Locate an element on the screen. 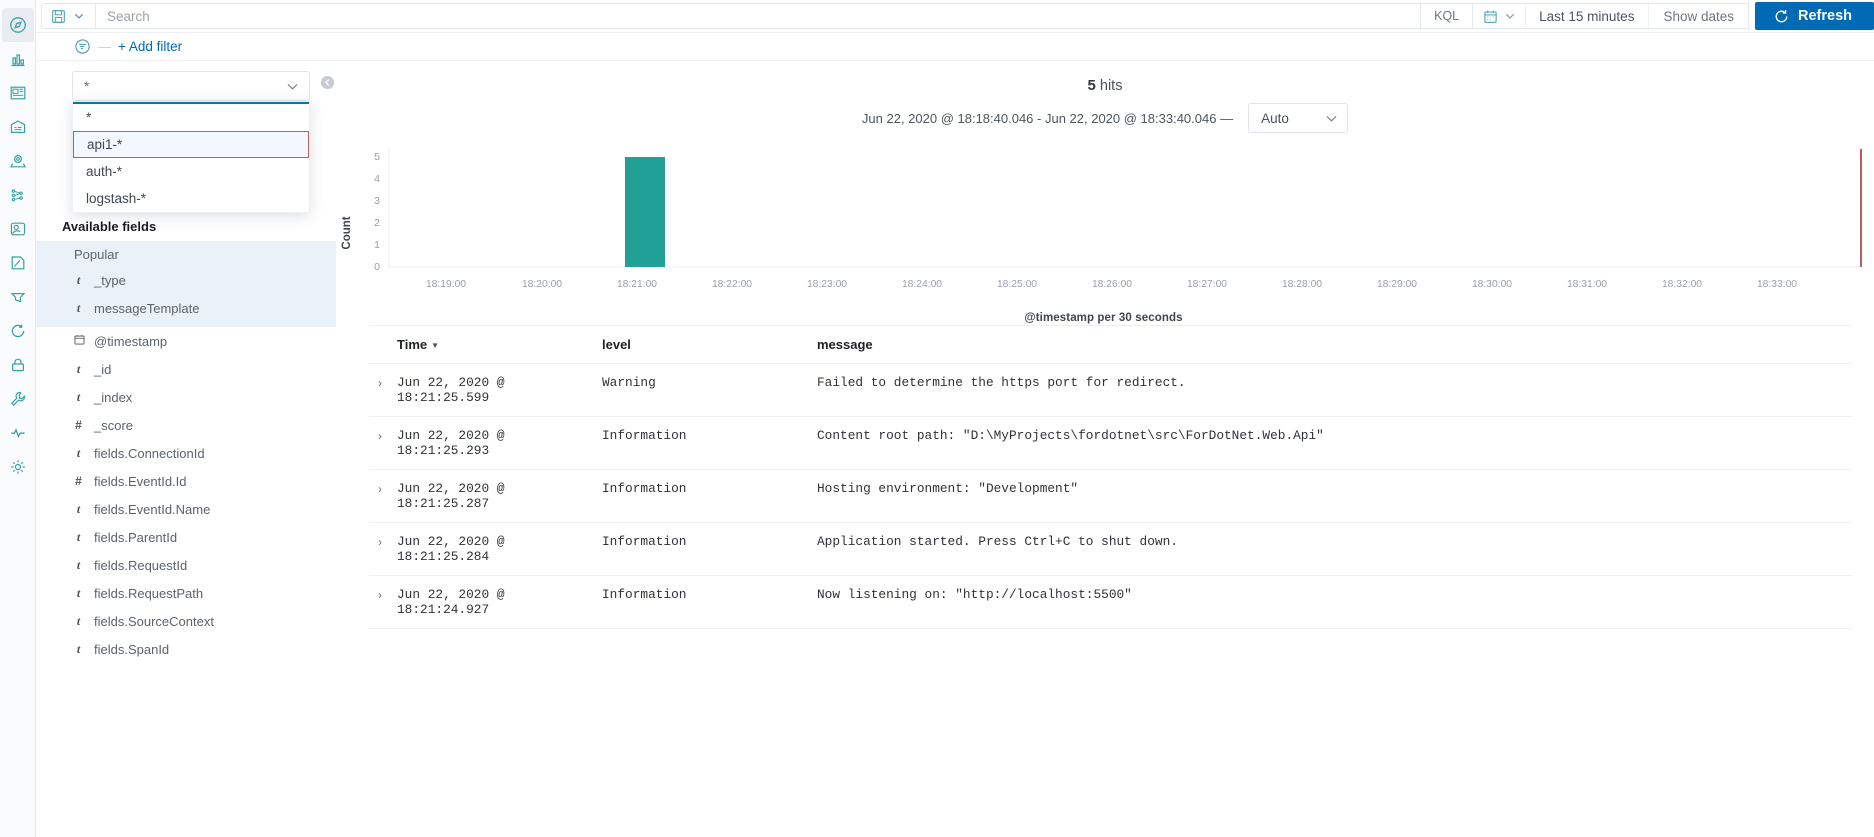 The image size is (1874, 837). nav-item-maps is located at coordinates (18, 161).